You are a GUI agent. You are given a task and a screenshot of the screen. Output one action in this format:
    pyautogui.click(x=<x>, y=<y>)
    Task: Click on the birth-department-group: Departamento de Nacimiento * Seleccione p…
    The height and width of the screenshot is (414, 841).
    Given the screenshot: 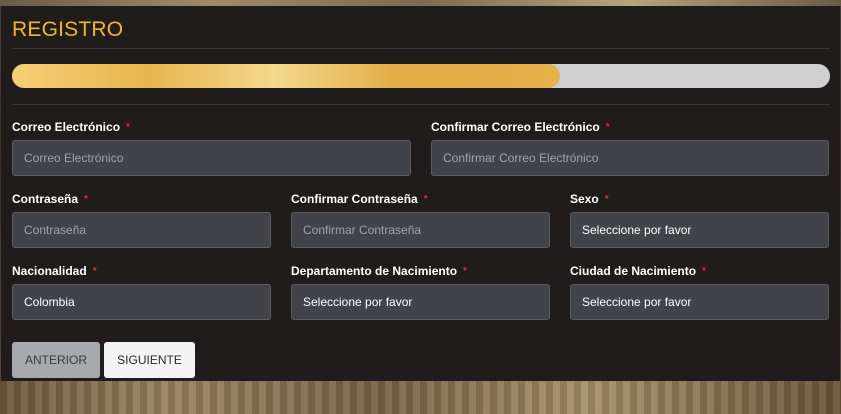 What is the action you would take?
    pyautogui.click(x=420, y=291)
    